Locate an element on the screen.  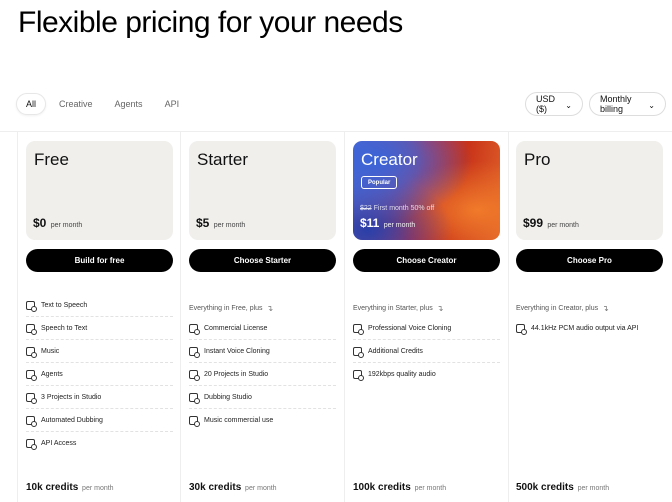
plan-hero: Free $0 per month is located at coordinates (99, 190).